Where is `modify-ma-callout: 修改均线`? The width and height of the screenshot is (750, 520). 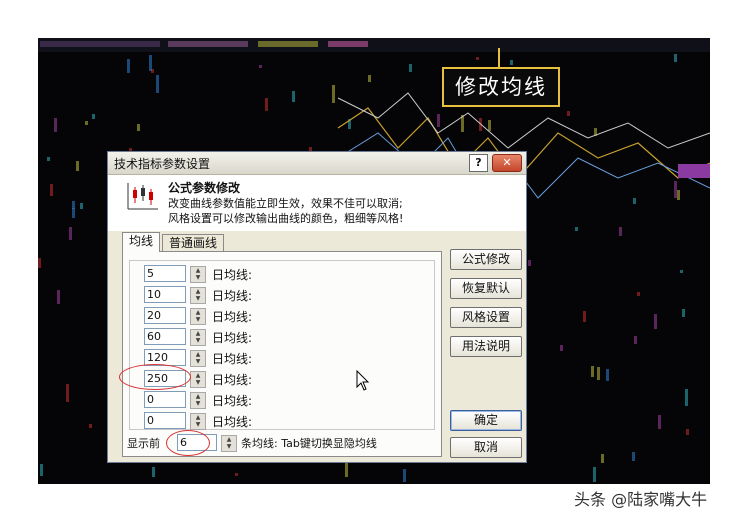
modify-ma-callout: 修改均线 is located at coordinates (501, 87).